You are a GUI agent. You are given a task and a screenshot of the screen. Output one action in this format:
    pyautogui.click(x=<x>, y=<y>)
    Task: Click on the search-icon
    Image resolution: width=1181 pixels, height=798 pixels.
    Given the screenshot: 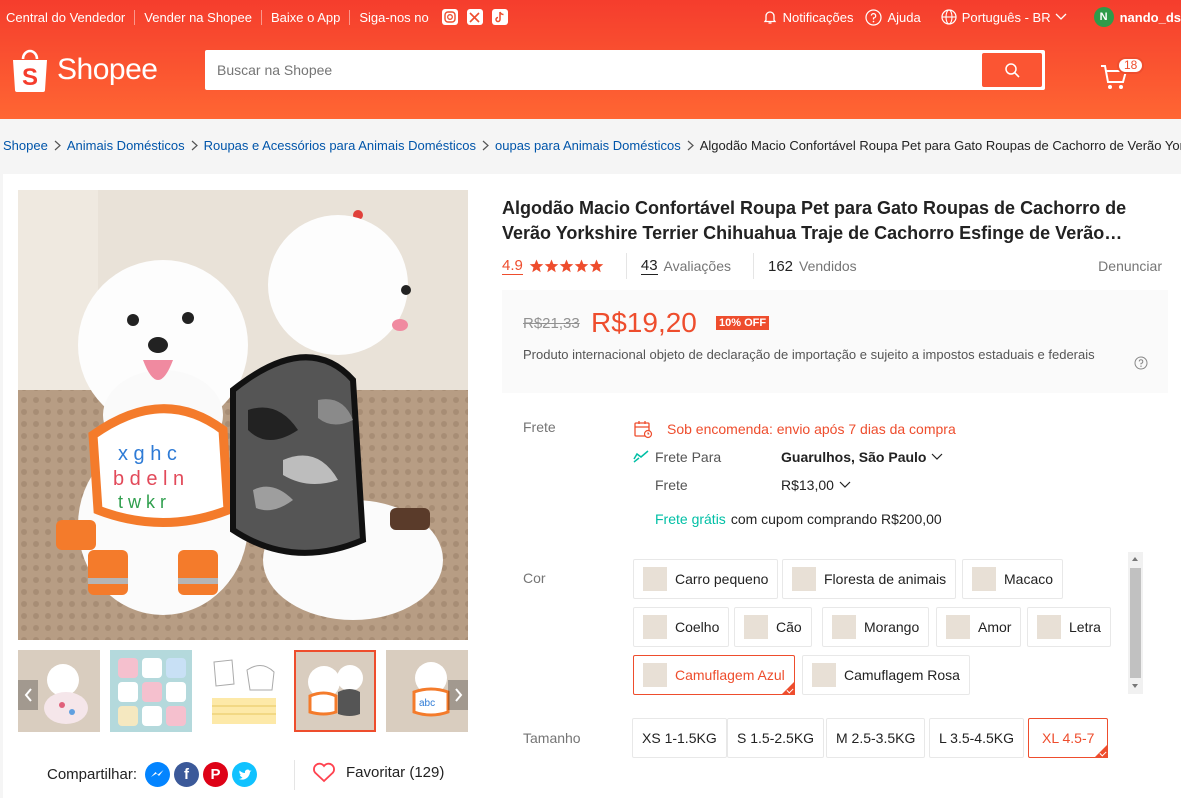 What is the action you would take?
    pyautogui.click(x=1012, y=70)
    